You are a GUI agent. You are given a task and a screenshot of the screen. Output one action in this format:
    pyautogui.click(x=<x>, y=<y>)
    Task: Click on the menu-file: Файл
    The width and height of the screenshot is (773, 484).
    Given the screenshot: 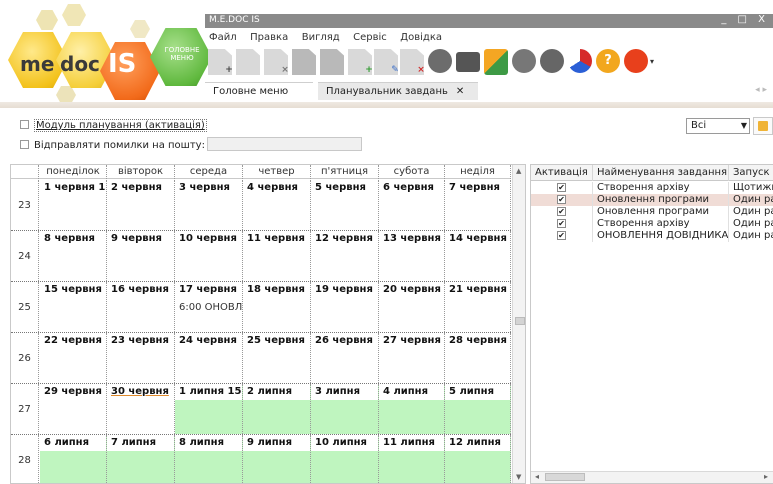 What is the action you would take?
    pyautogui.click(x=223, y=37)
    